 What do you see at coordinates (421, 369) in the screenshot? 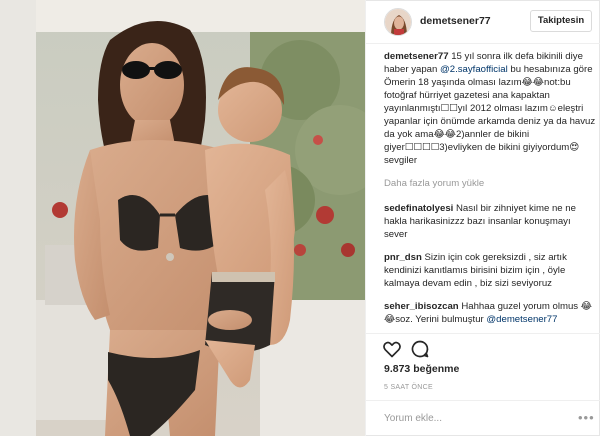
I see `likes-count: 9.873 beğenme` at bounding box center [421, 369].